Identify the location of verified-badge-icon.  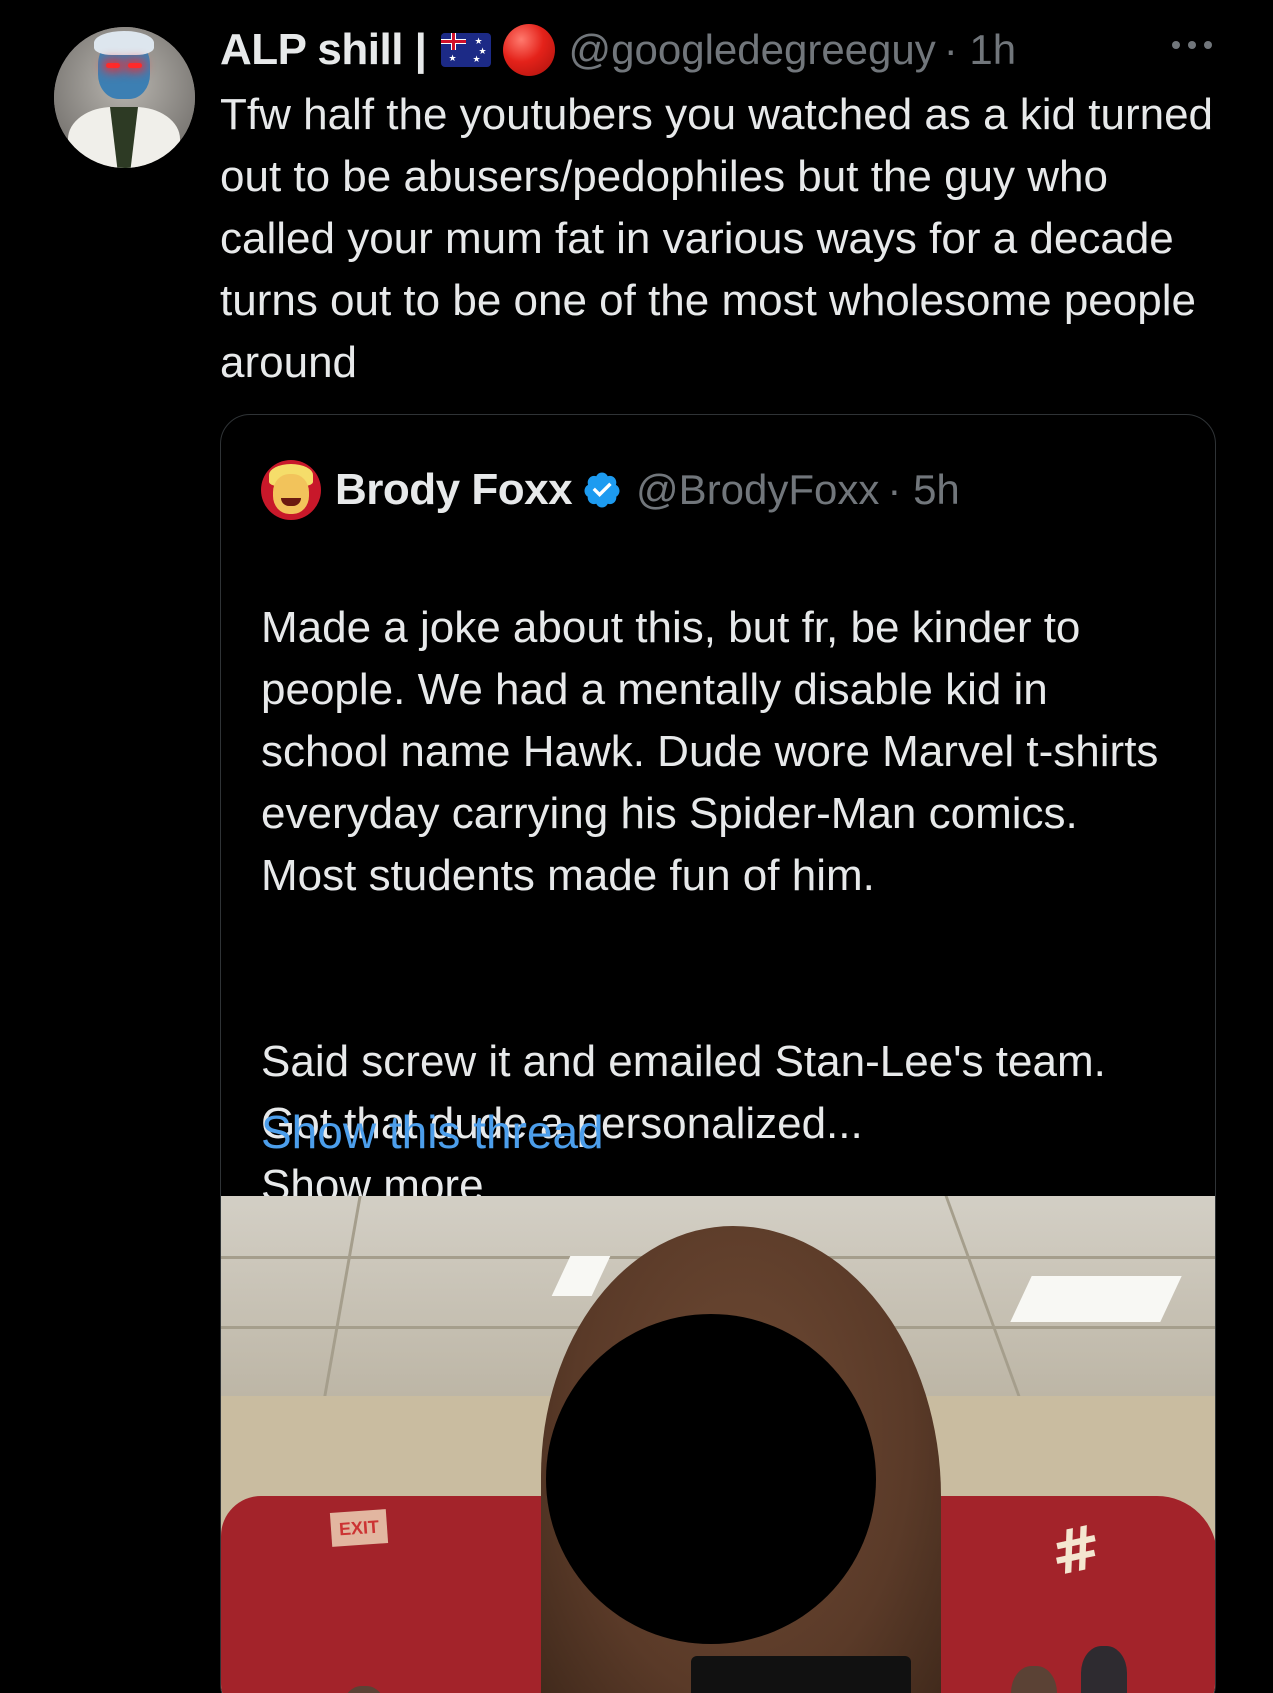
(602, 490).